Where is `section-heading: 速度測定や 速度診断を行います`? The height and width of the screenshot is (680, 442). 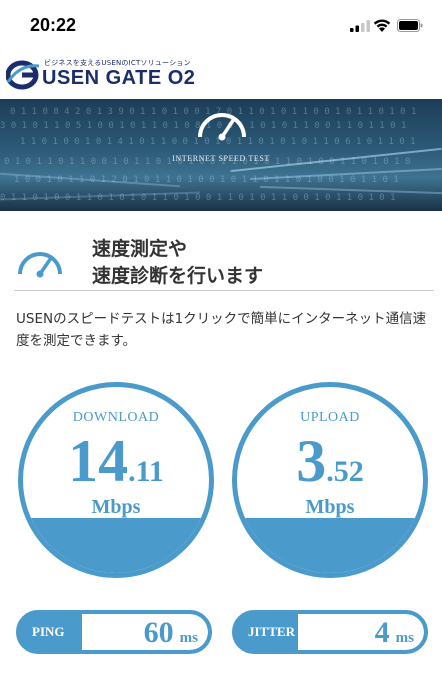
section-heading: 速度測定や 速度診断を行います is located at coordinates (224, 266).